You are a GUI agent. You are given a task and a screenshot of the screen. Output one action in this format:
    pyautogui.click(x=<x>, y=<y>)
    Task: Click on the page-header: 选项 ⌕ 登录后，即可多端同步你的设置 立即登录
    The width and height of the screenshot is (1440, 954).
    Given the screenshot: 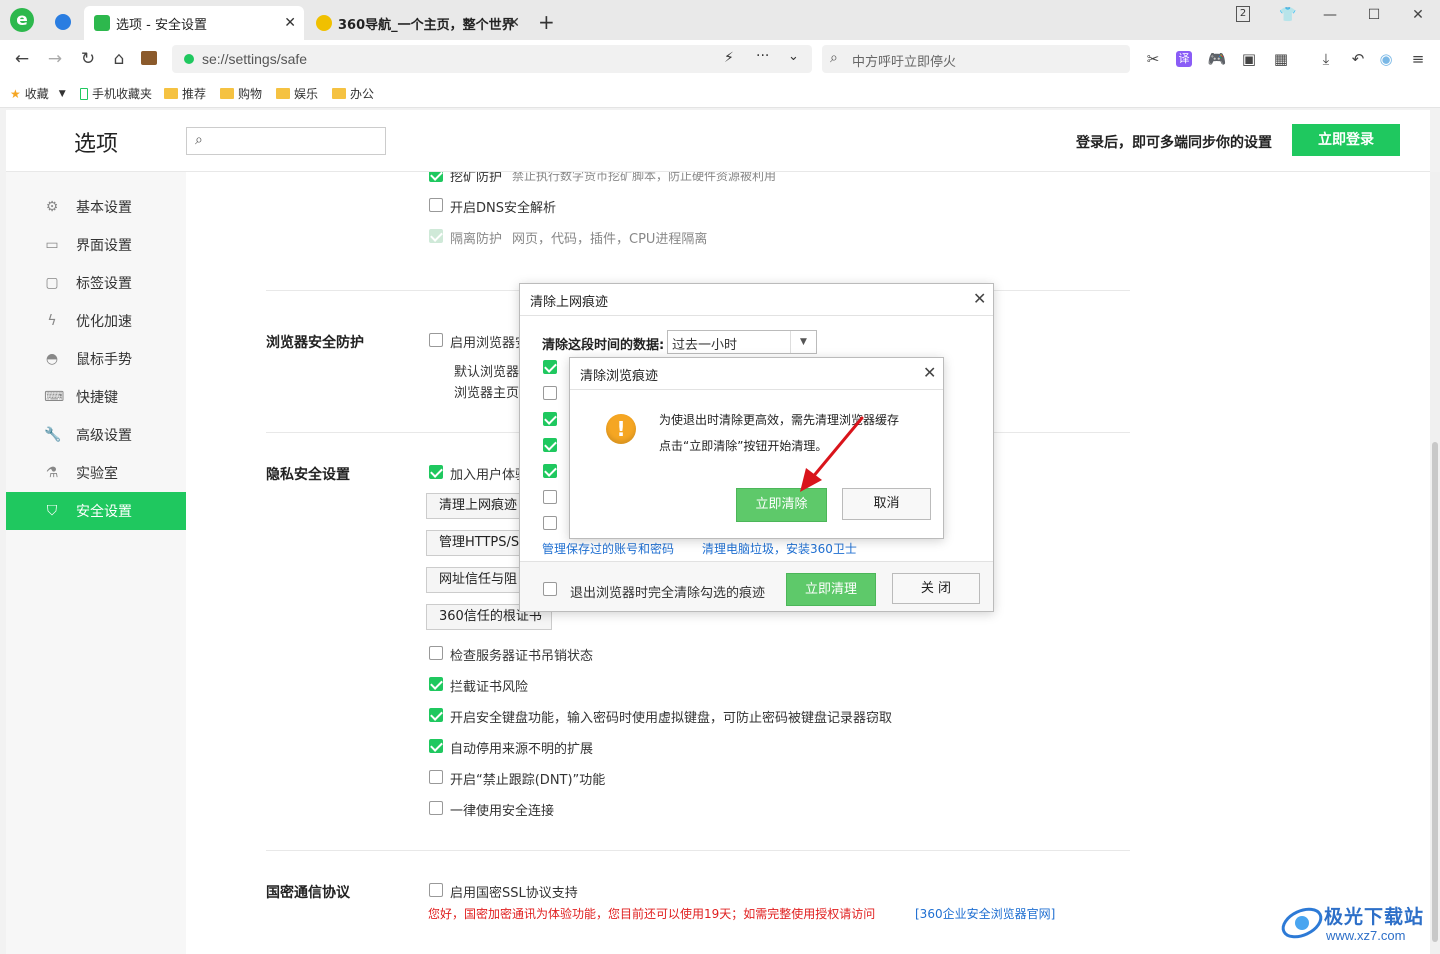 What is the action you would take?
    pyautogui.click(x=718, y=141)
    